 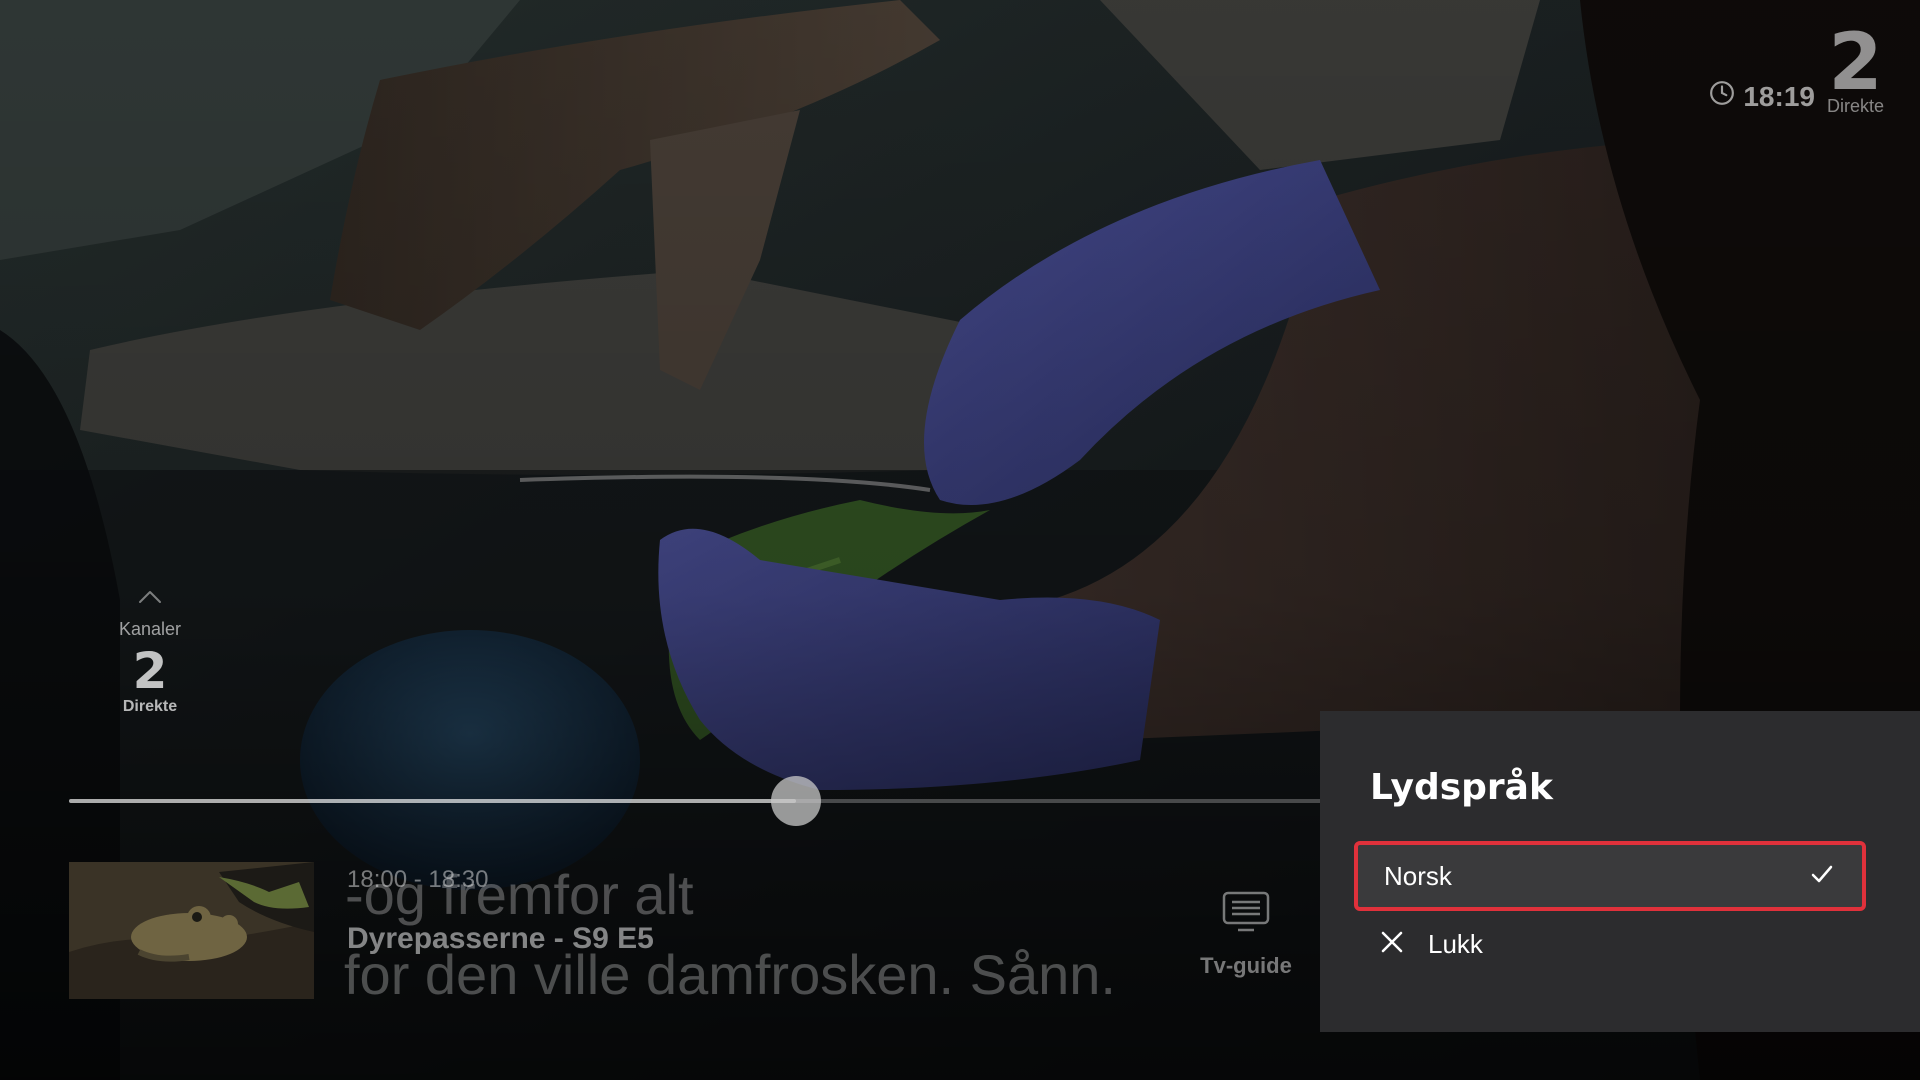 What do you see at coordinates (150, 599) in the screenshot?
I see `chevron-up-icon` at bounding box center [150, 599].